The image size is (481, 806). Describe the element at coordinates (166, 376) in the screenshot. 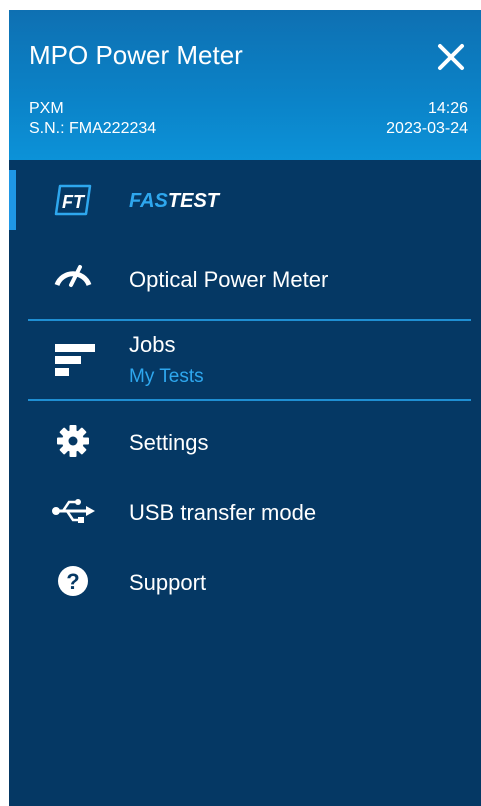

I see `jobs-sublabel: My Tests` at that location.